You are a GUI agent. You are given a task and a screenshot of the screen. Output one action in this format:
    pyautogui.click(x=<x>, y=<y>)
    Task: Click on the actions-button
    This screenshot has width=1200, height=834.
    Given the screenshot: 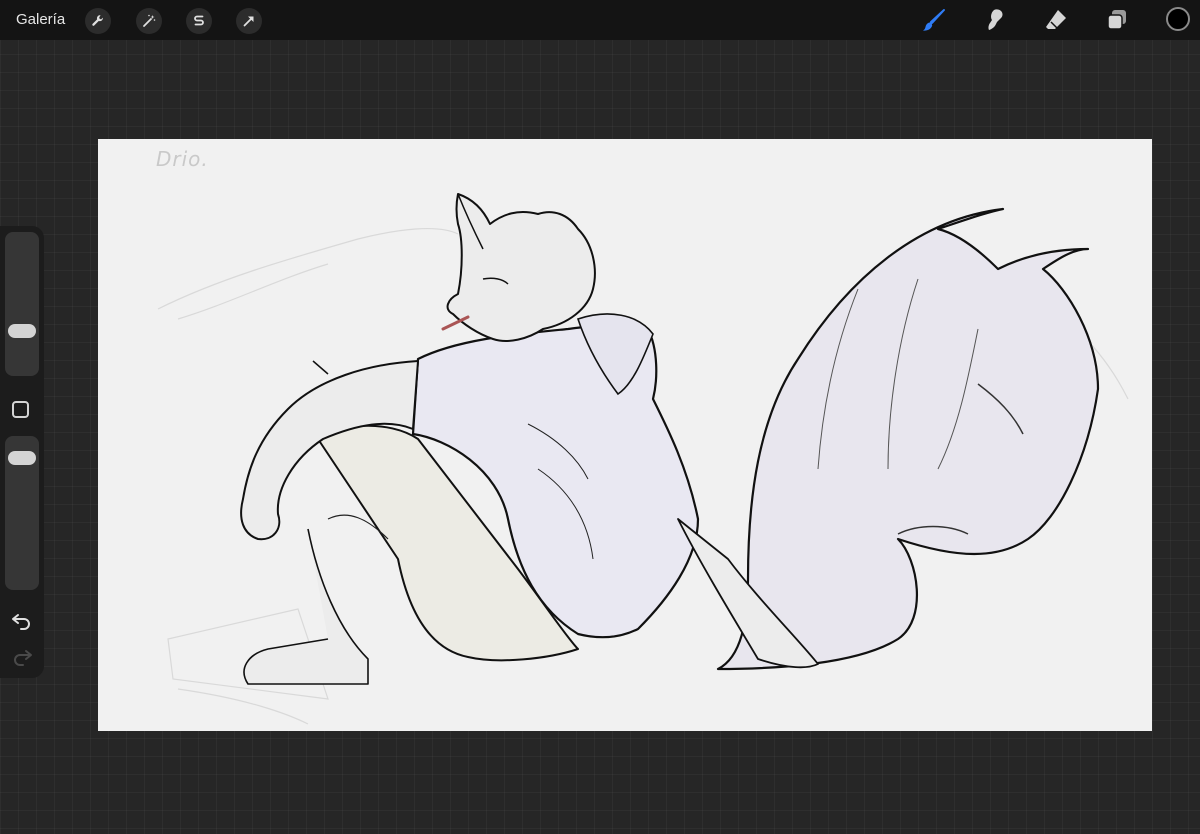 What is the action you would take?
    pyautogui.click(x=98, y=21)
    